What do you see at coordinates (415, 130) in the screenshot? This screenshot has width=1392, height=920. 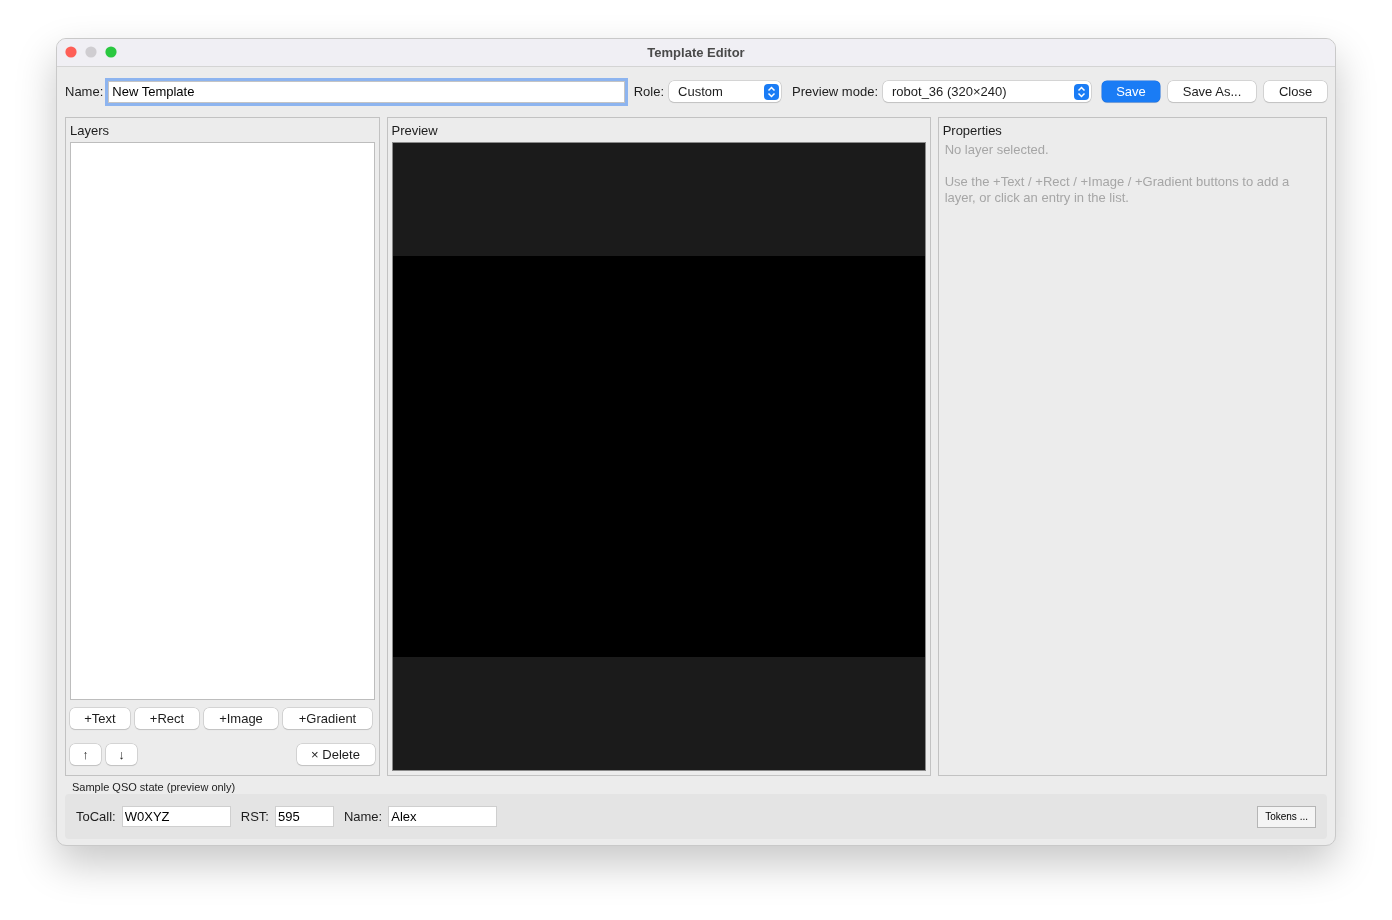 I see `preview-title: Preview` at bounding box center [415, 130].